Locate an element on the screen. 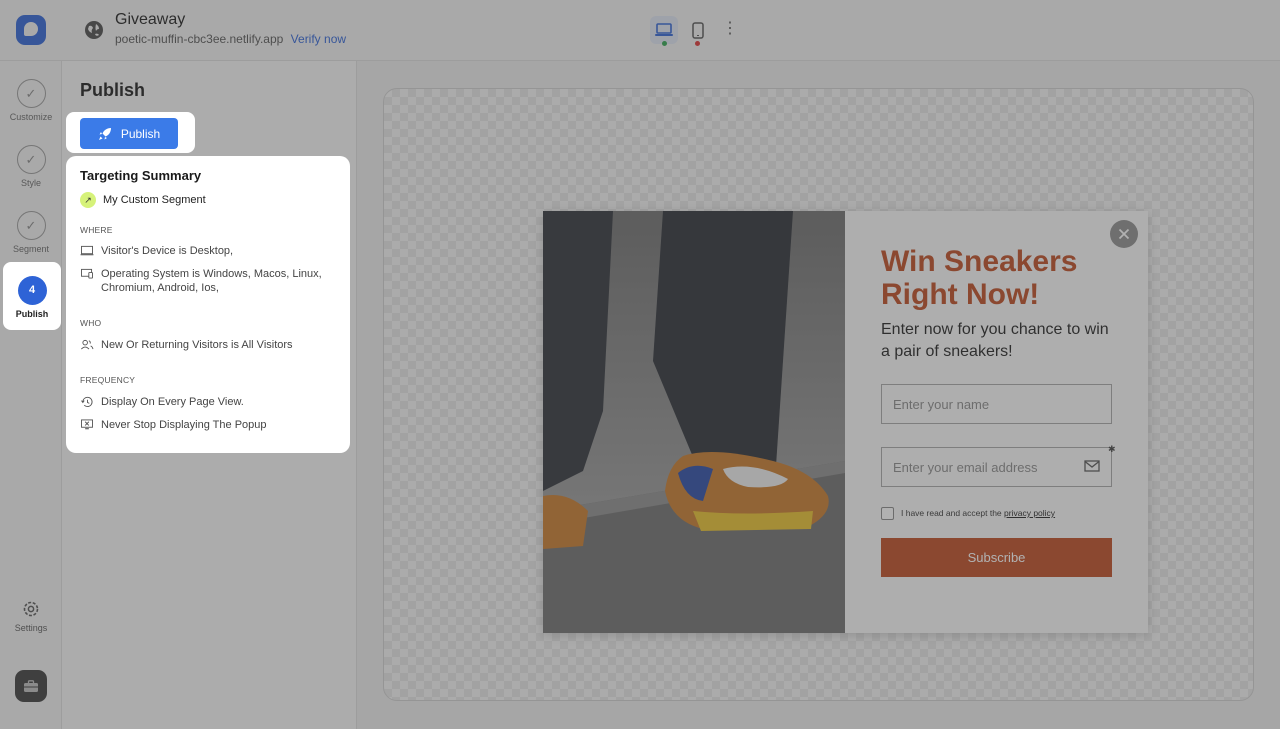  site-name: Giveaway is located at coordinates (150, 19).